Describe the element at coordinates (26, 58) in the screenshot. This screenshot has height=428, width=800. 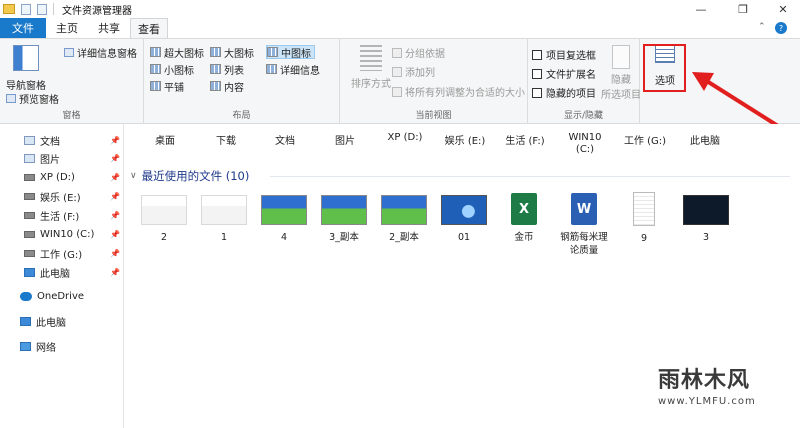
I see `nav-pane-icon` at that location.